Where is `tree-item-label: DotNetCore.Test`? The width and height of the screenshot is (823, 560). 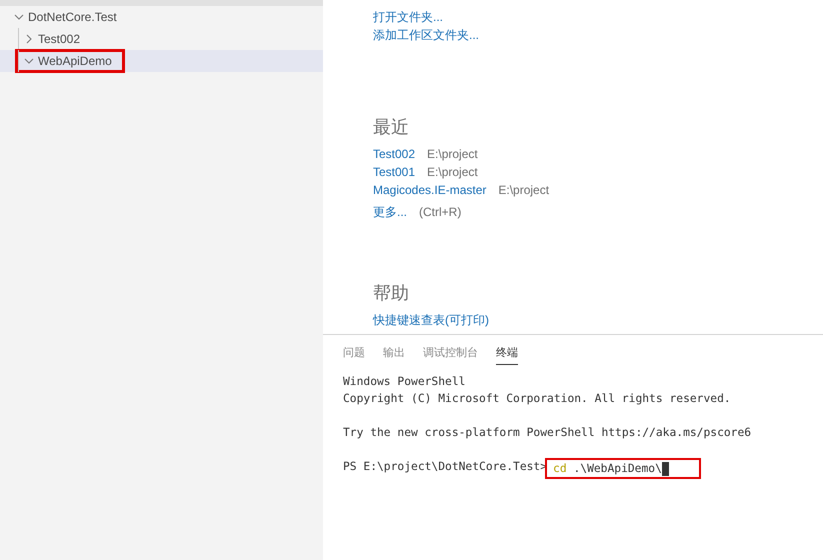
tree-item-label: DotNetCore.Test is located at coordinates (72, 17).